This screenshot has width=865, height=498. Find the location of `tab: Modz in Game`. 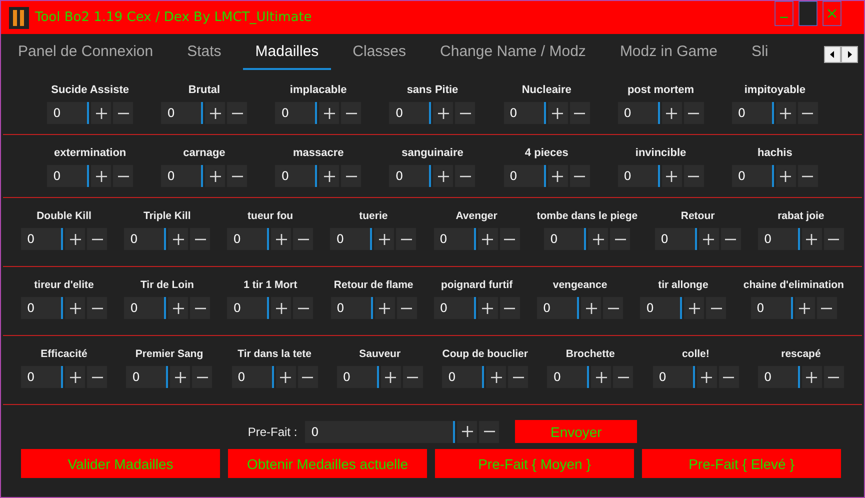

tab: Modz in Game is located at coordinates (669, 54).